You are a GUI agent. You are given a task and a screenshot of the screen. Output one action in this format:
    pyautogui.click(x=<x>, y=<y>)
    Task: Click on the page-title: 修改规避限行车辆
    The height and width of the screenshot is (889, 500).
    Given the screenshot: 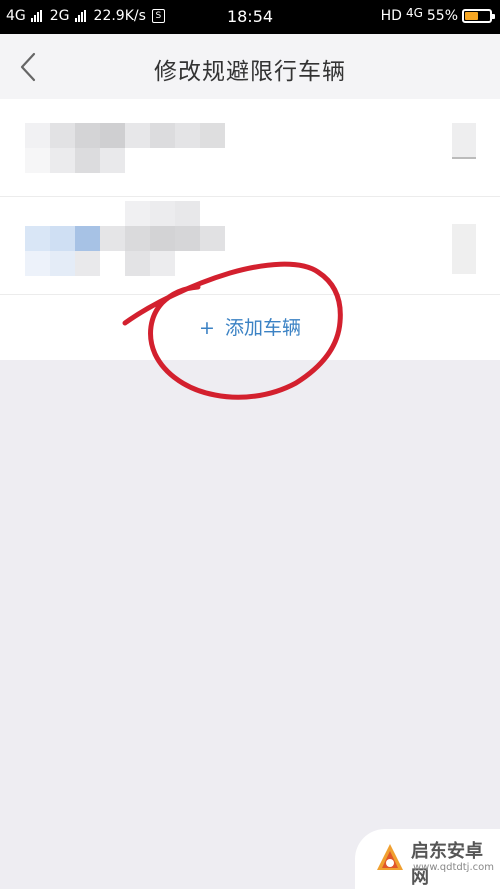 What is the action you would take?
    pyautogui.click(x=250, y=72)
    